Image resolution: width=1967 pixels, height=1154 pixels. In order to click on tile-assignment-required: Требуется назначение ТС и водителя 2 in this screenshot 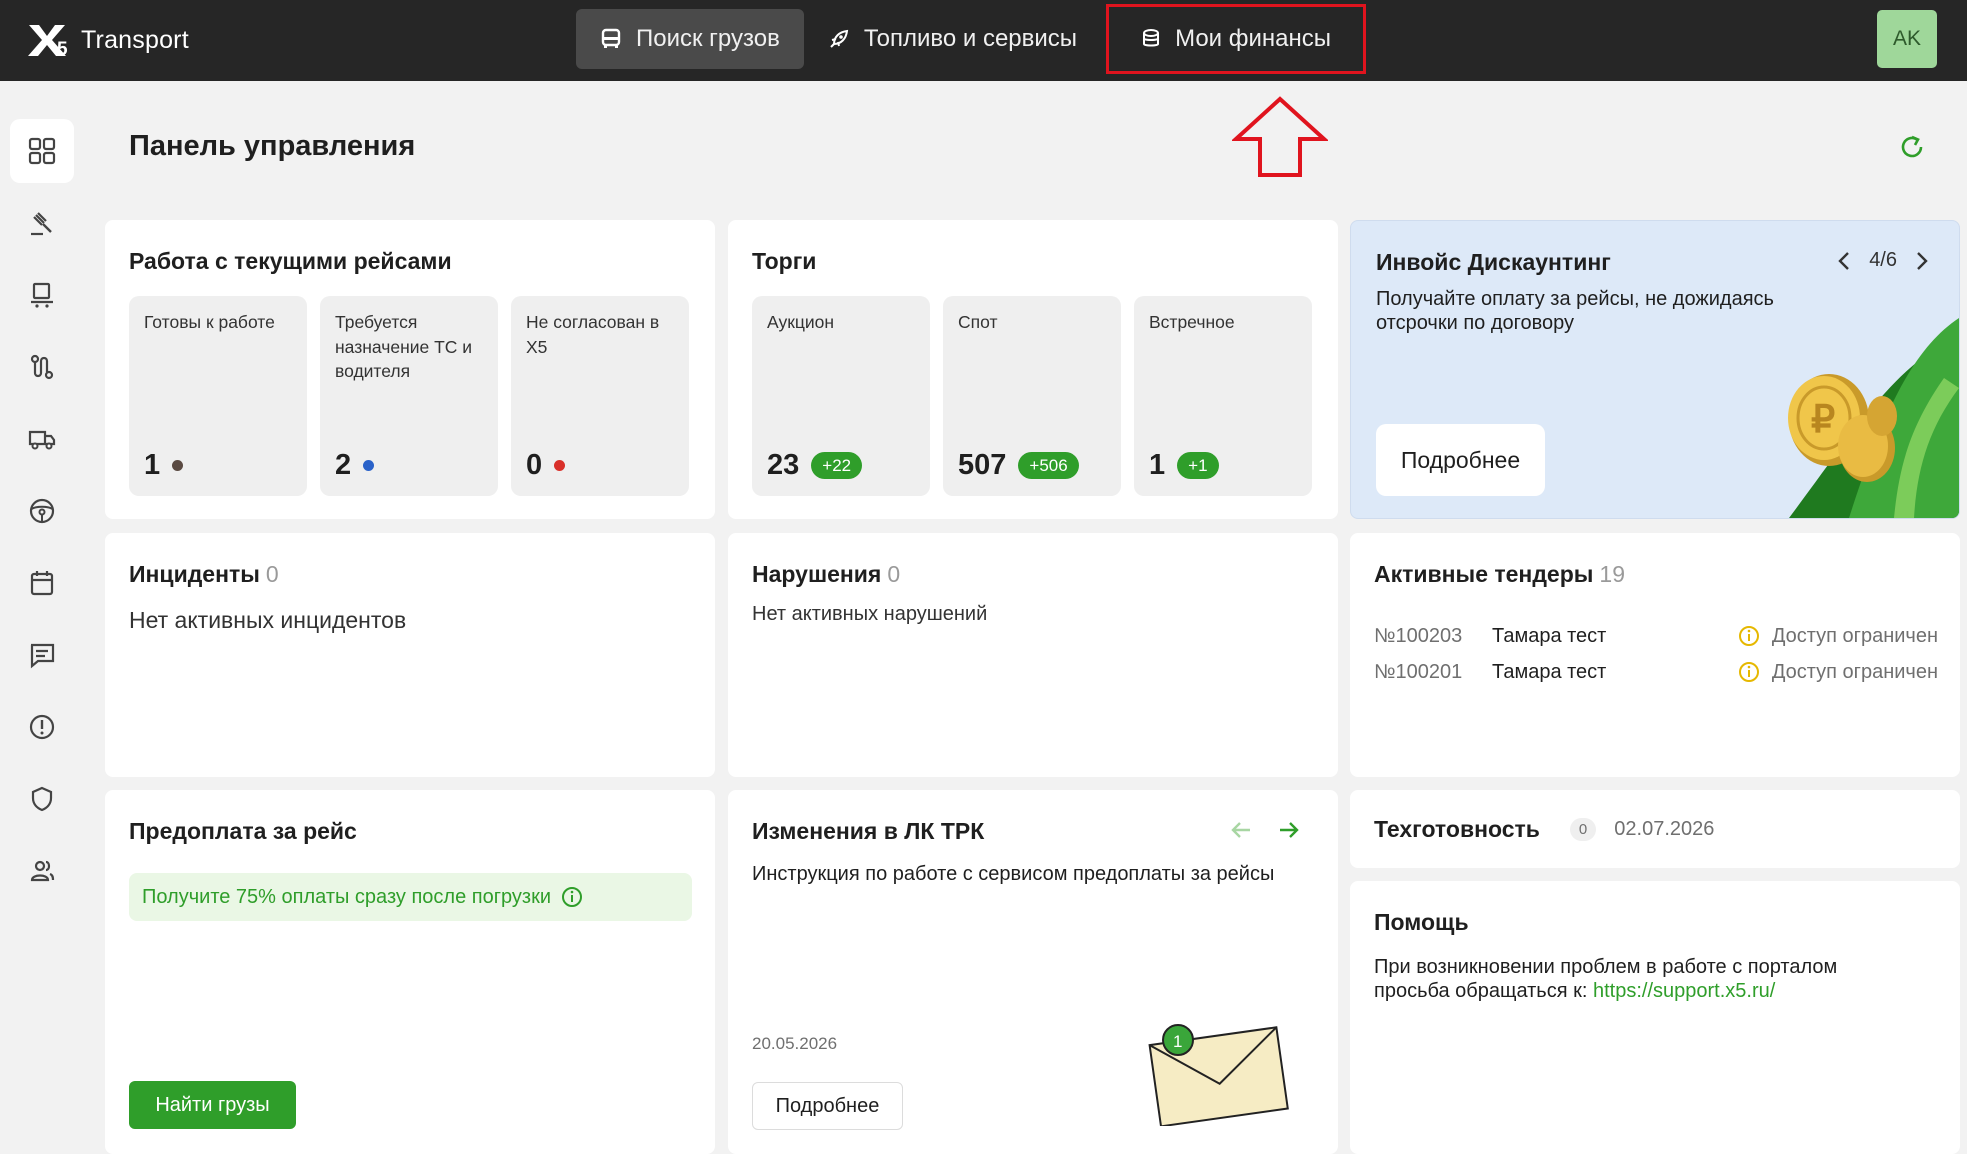, I will do `click(409, 396)`.